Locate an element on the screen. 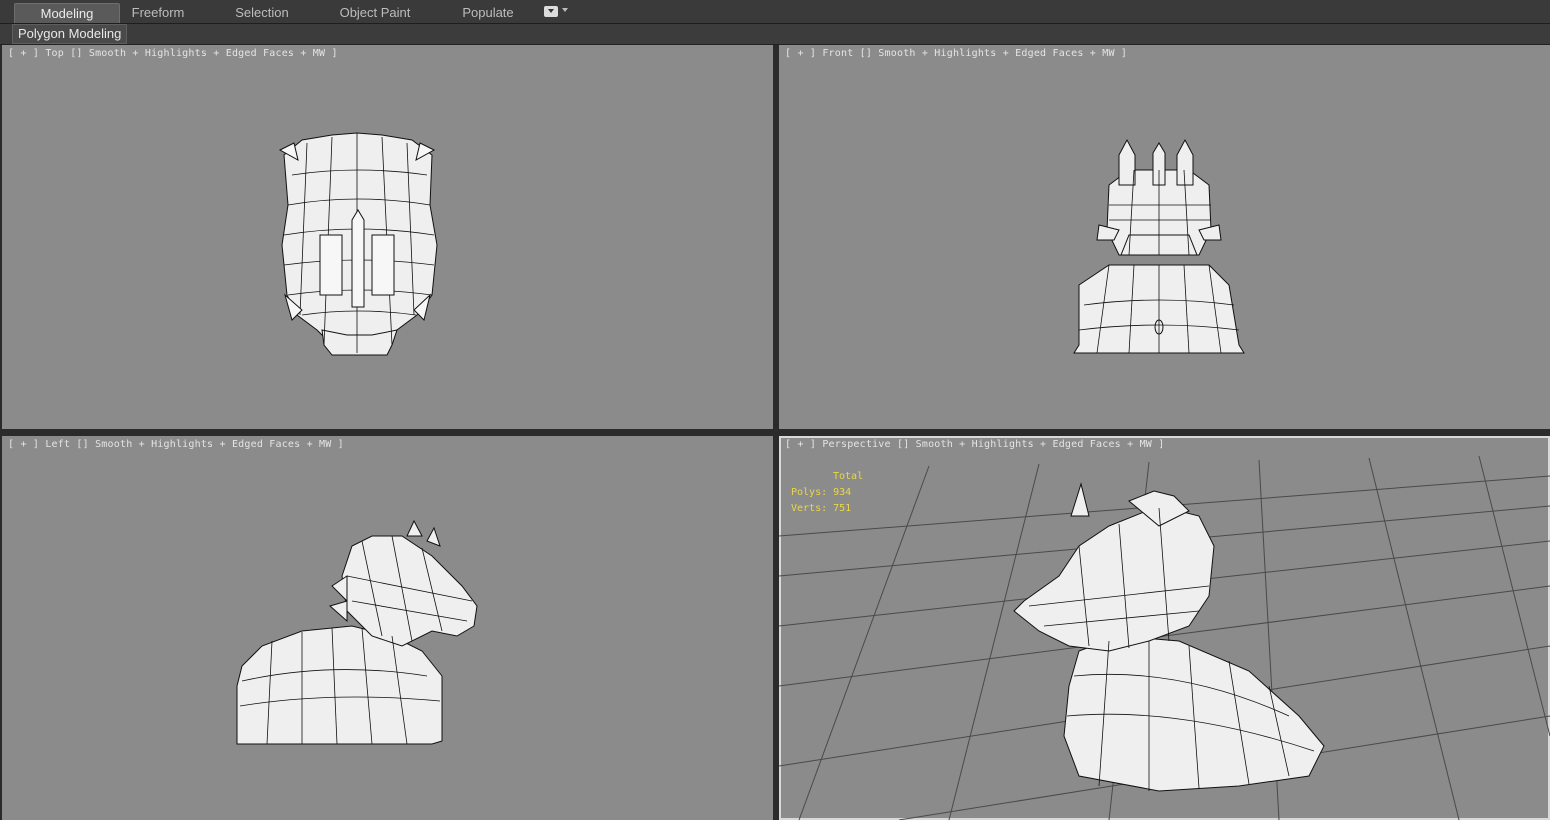  tab-populate: Populate is located at coordinates (488, 12).